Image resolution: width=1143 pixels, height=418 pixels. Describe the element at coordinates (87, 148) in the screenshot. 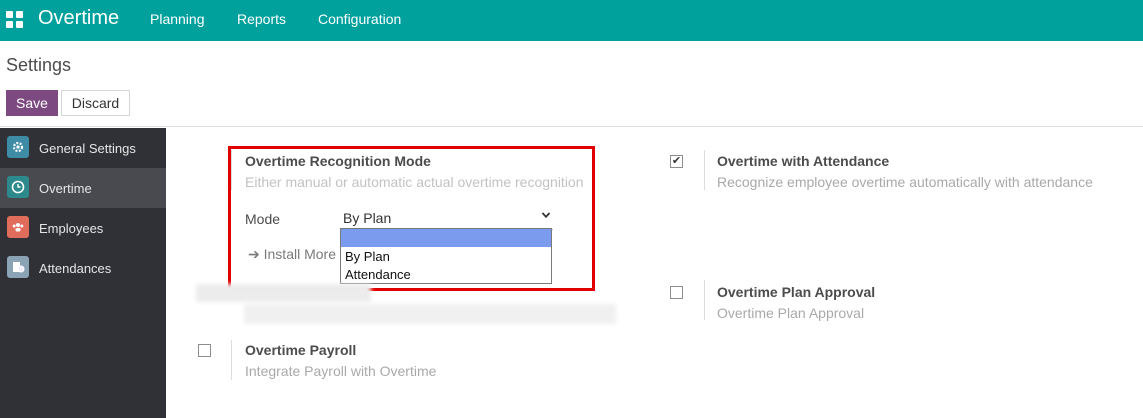

I see `sidebar-item-label: General Settings` at that location.